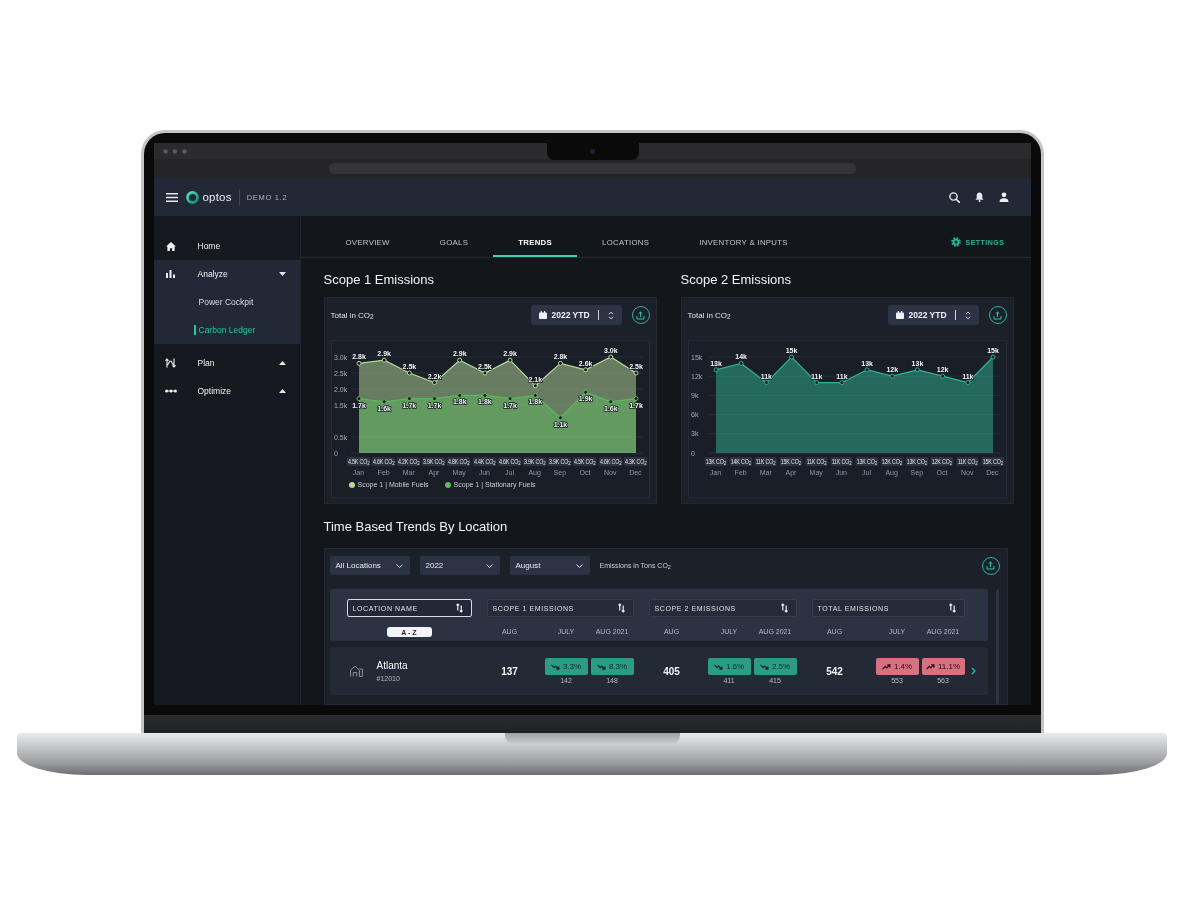 This screenshot has width=1184, height=908. I want to click on logo-text: optos, so click(217, 197).